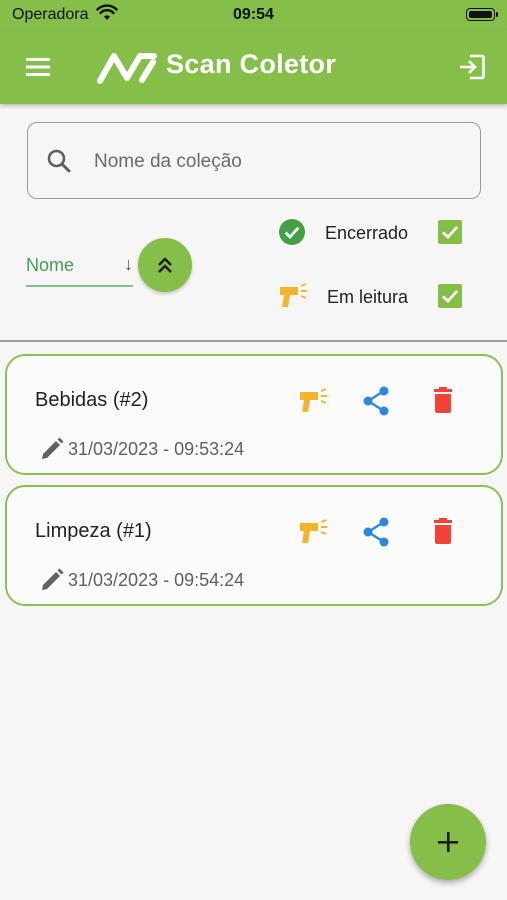  I want to click on check-circle-icon, so click(292, 232).